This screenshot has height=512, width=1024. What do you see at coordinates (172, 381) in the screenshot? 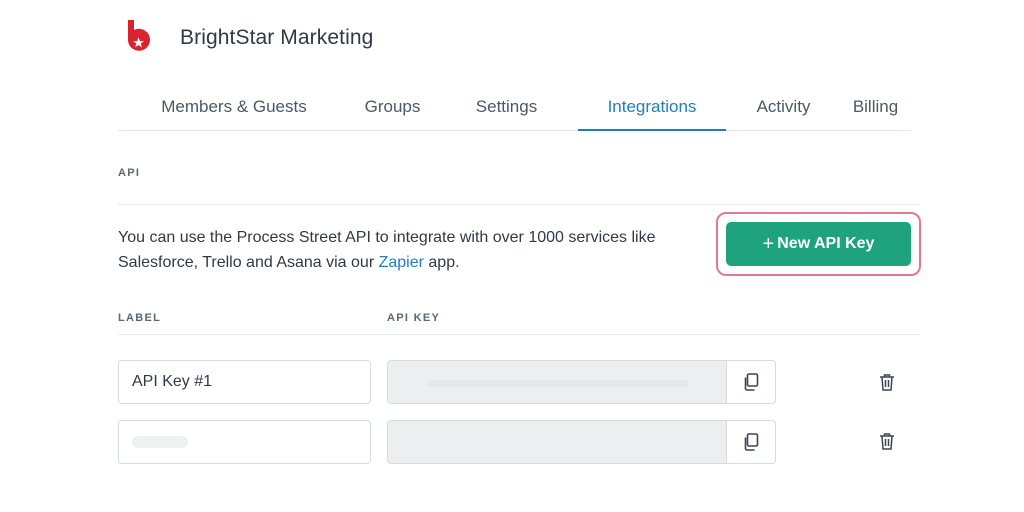
I see `api-key-label-value: API Key #1` at bounding box center [172, 381].